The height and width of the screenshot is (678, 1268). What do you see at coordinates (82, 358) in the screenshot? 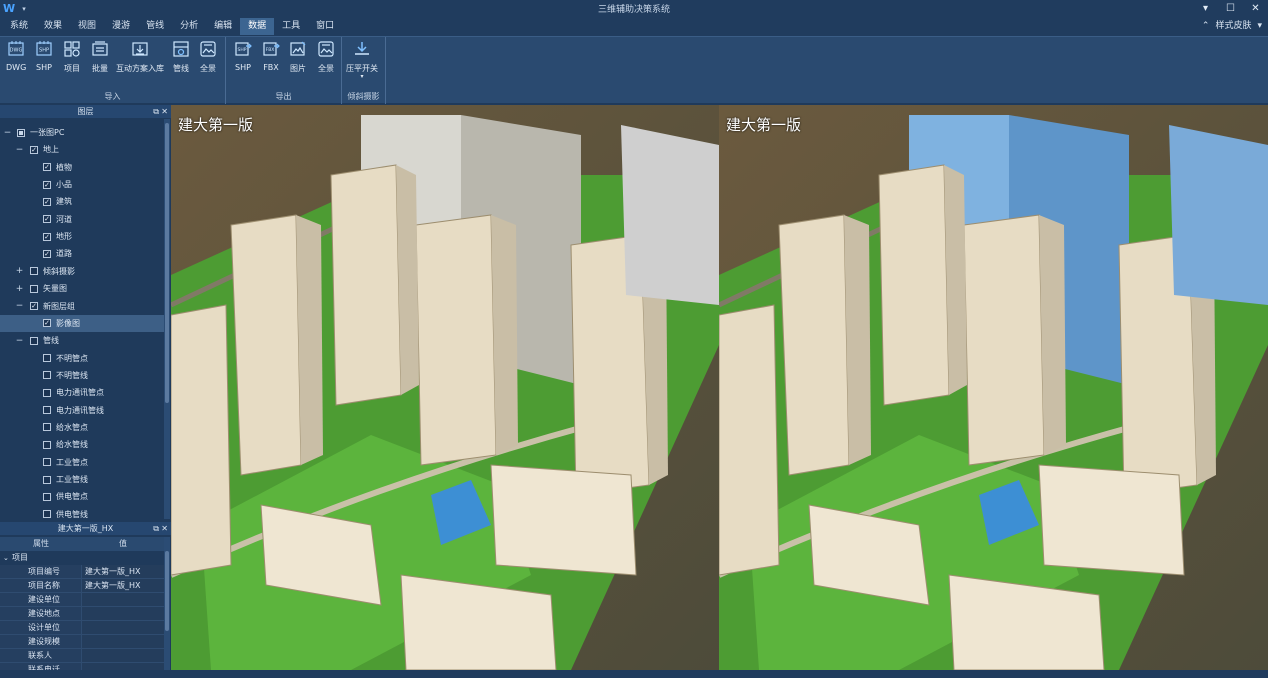
I see `layer-tree-item: 不明管点` at bounding box center [82, 358].